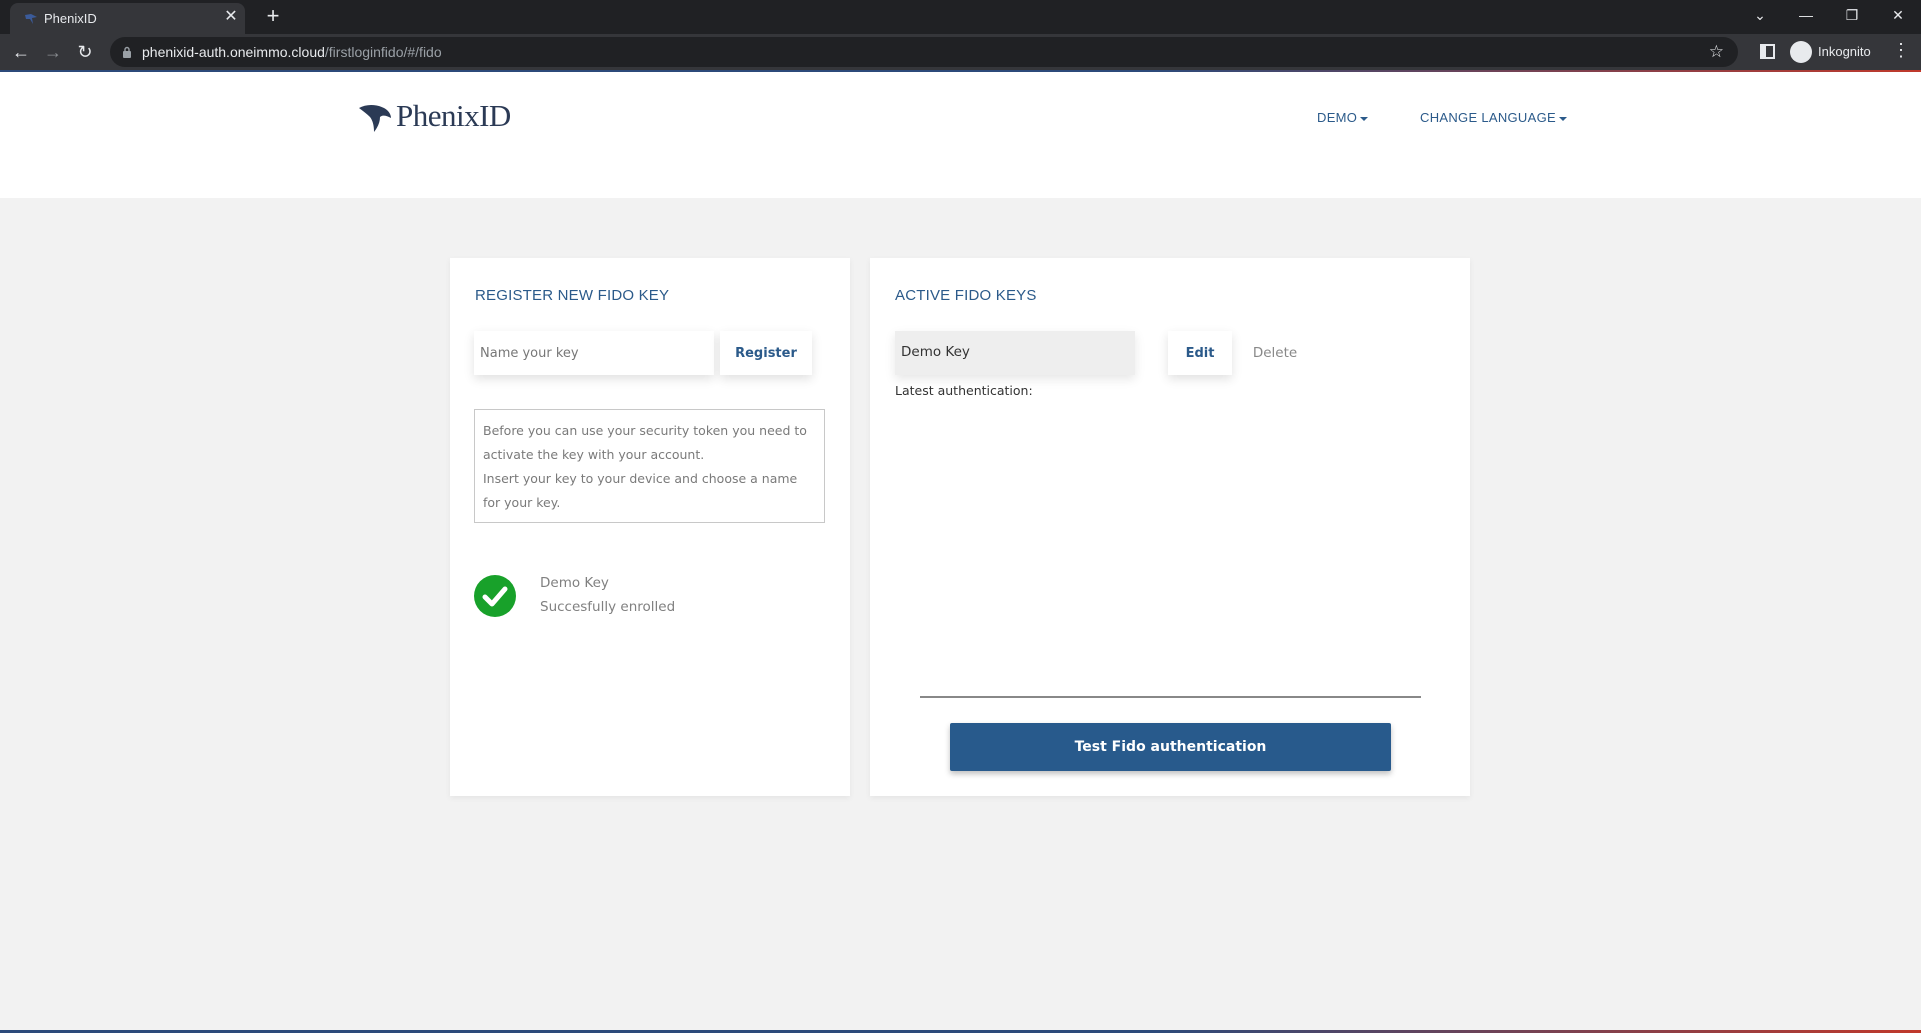 The width and height of the screenshot is (1921, 1033). I want to click on reload-icon: ↻, so click(85, 52).